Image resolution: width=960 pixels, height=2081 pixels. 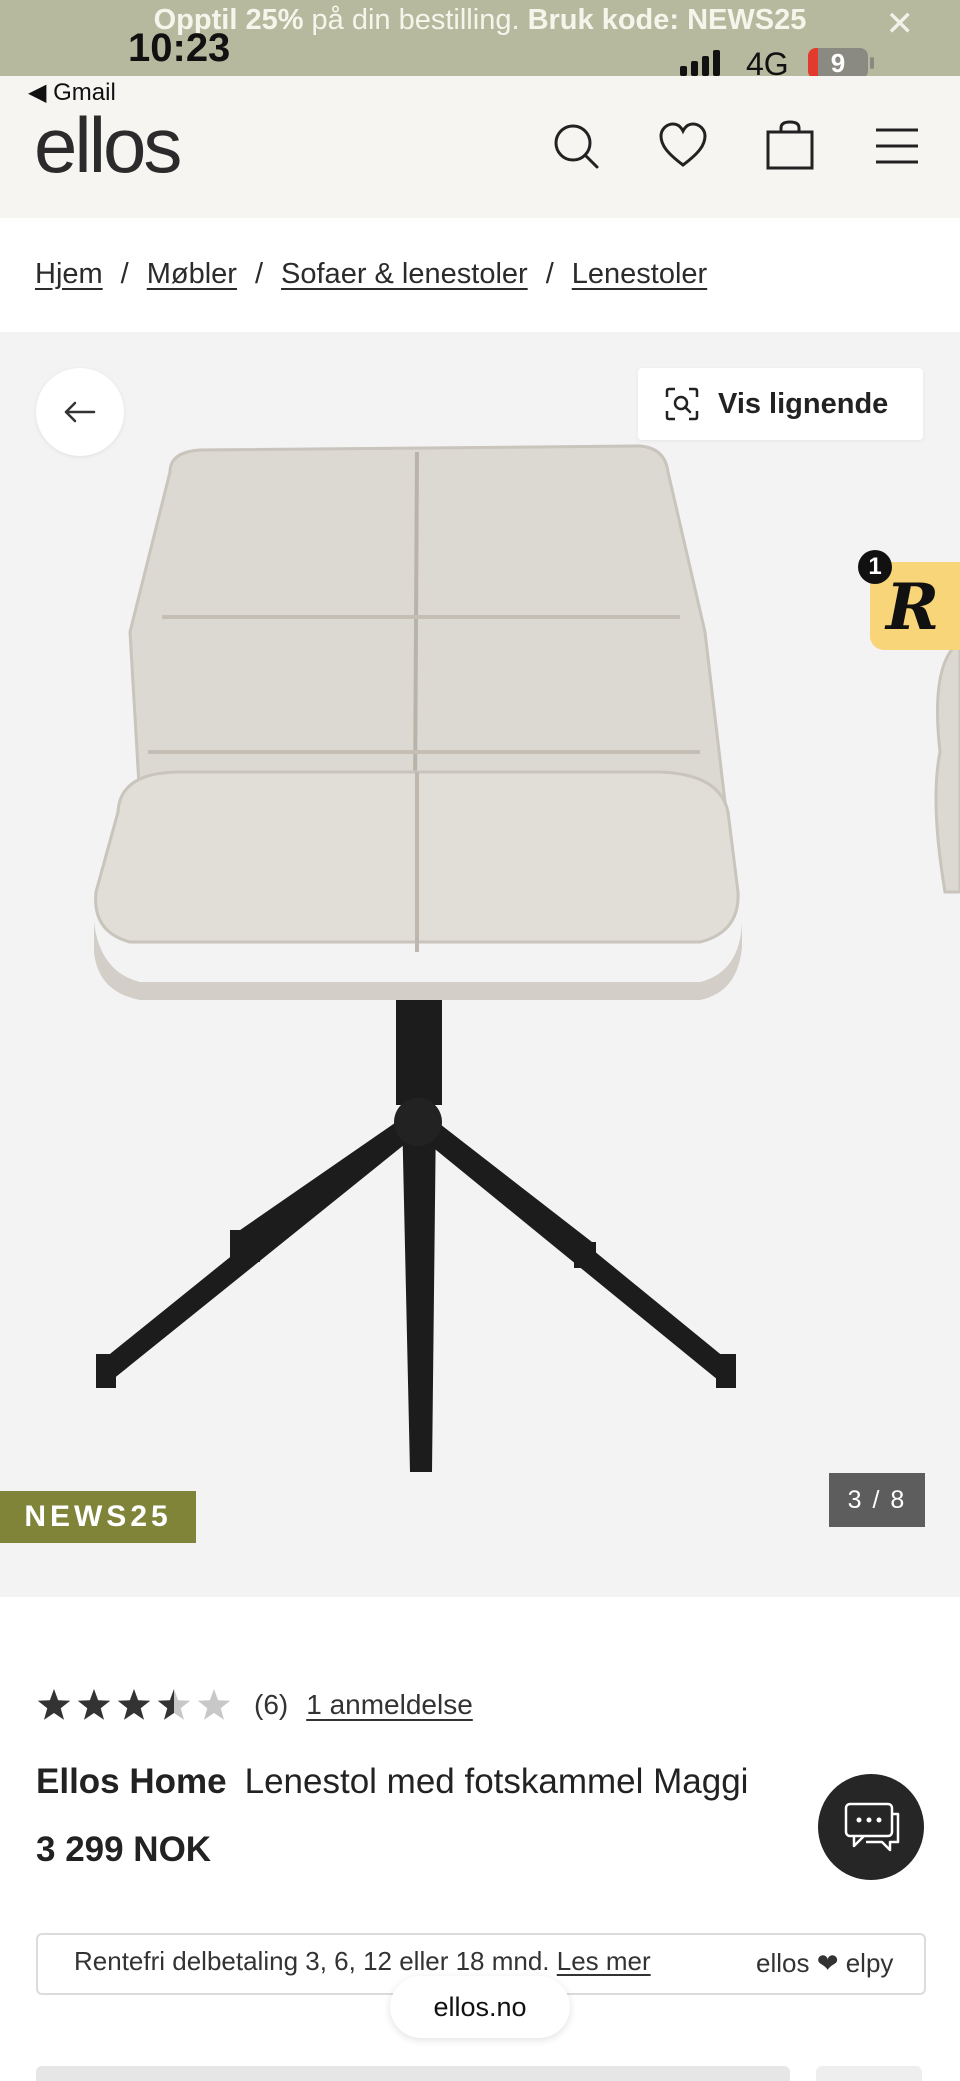 What do you see at coordinates (192, 274) in the screenshot?
I see `breadcrumb-link-furniture: Møbler` at bounding box center [192, 274].